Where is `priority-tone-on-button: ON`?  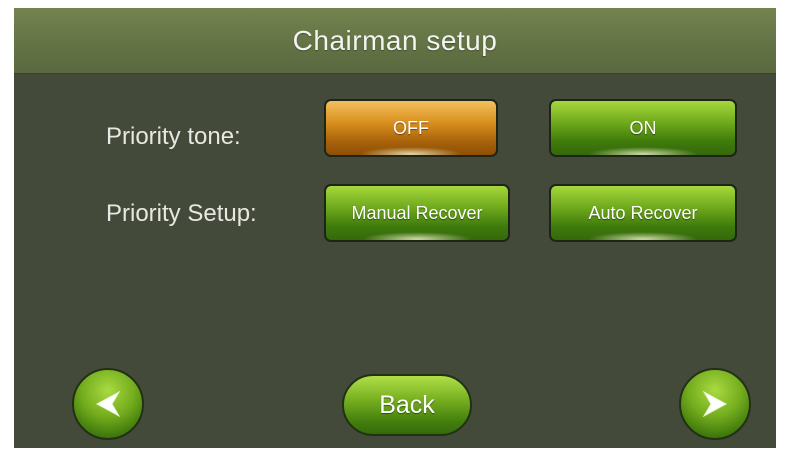 priority-tone-on-button: ON is located at coordinates (643, 128).